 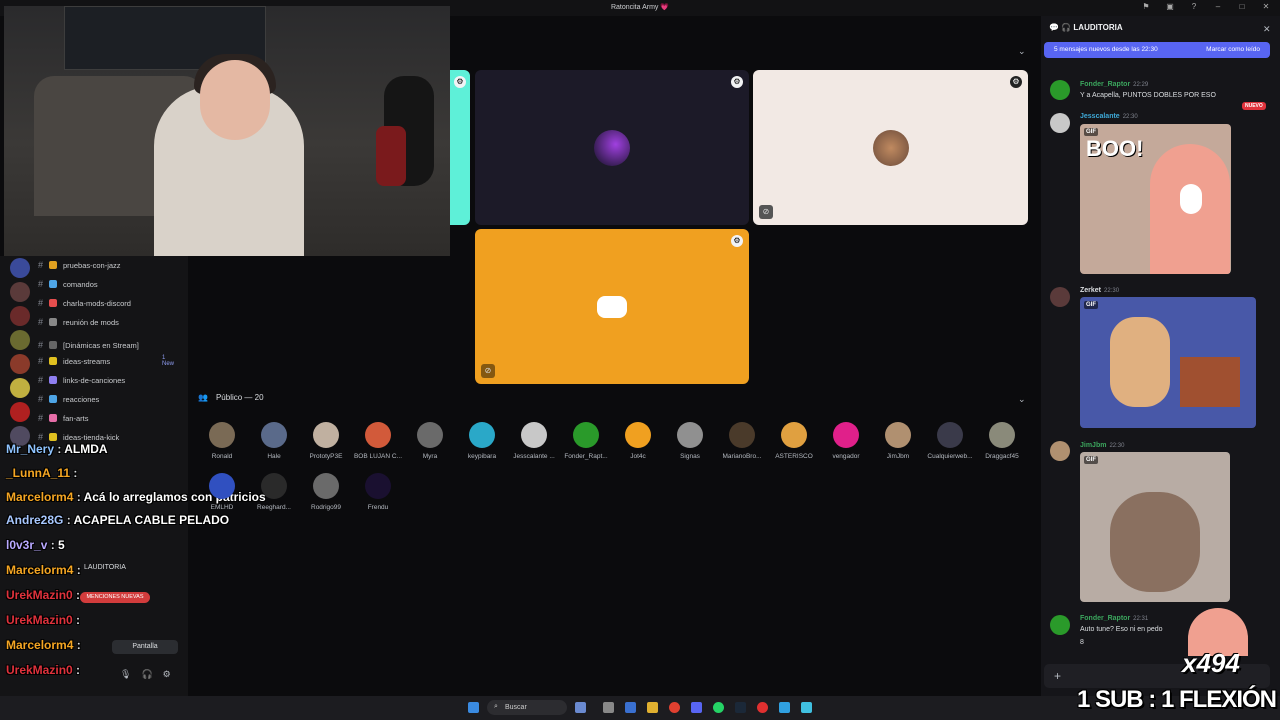 I want to click on collapse-chevron-icon: ⌄, so click(x=1022, y=51).